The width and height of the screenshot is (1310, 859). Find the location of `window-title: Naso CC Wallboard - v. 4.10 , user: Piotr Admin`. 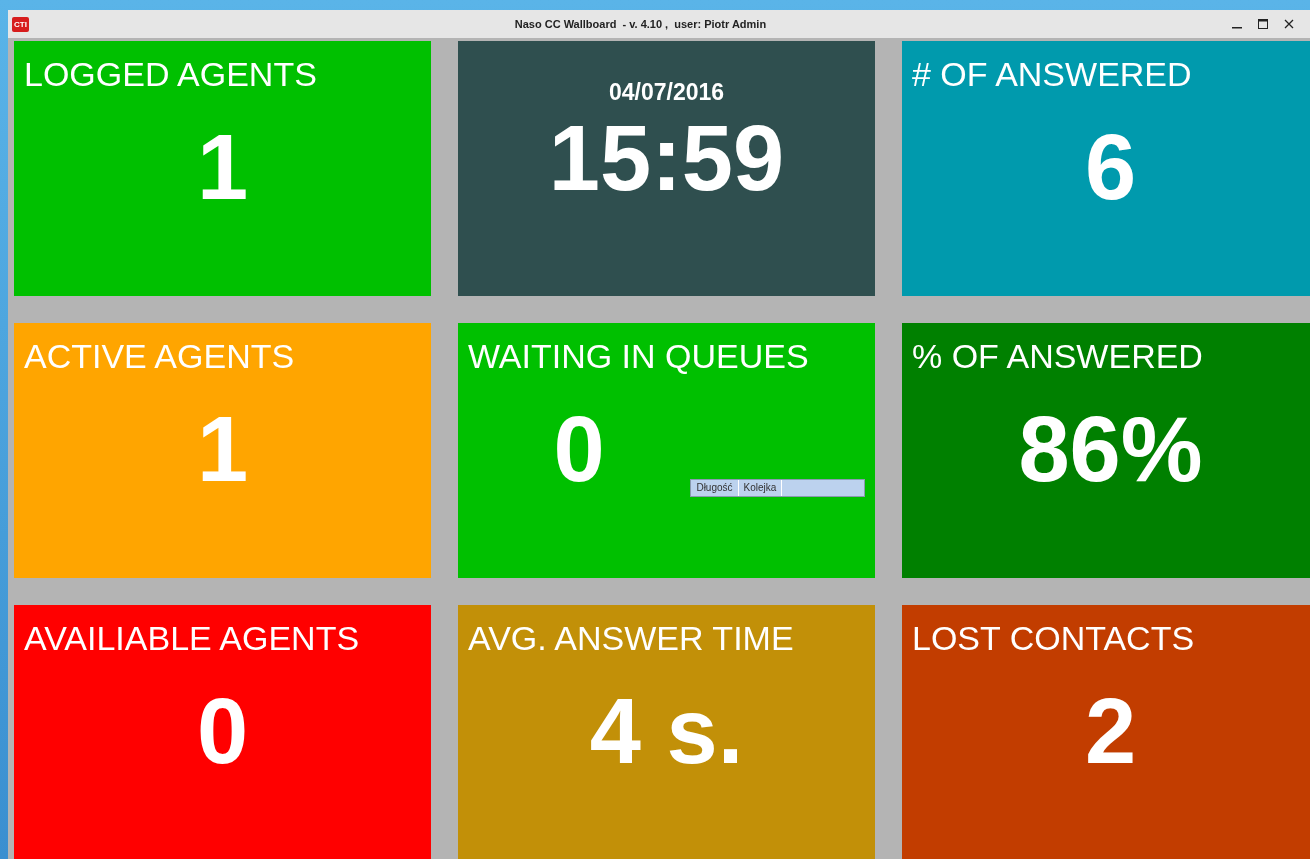

window-title: Naso CC Wallboard - v. 4.10 , user: Piotr Admin is located at coordinates (640, 24).